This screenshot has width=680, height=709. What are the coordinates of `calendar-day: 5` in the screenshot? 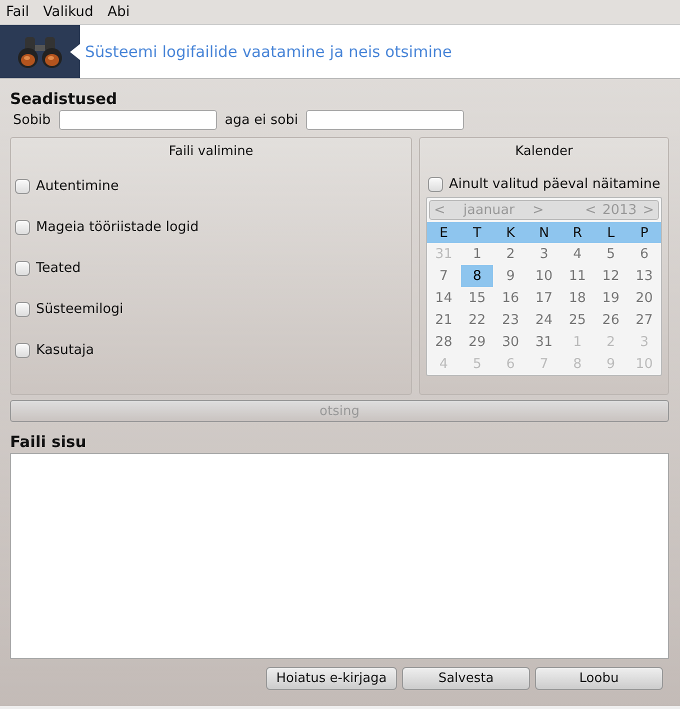 It's located at (611, 254).